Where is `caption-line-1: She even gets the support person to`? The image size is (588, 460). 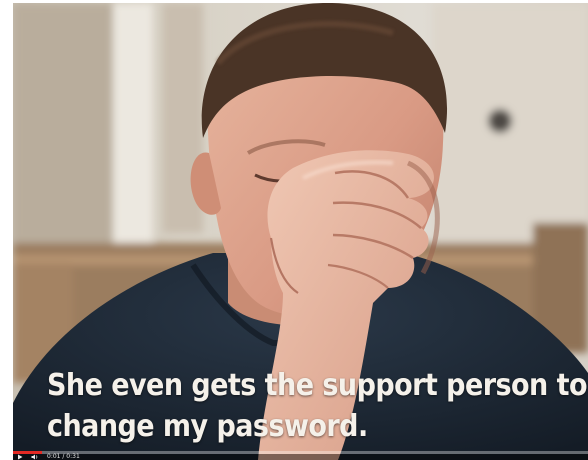
caption-line-1: She even gets the support person to is located at coordinates (317, 385).